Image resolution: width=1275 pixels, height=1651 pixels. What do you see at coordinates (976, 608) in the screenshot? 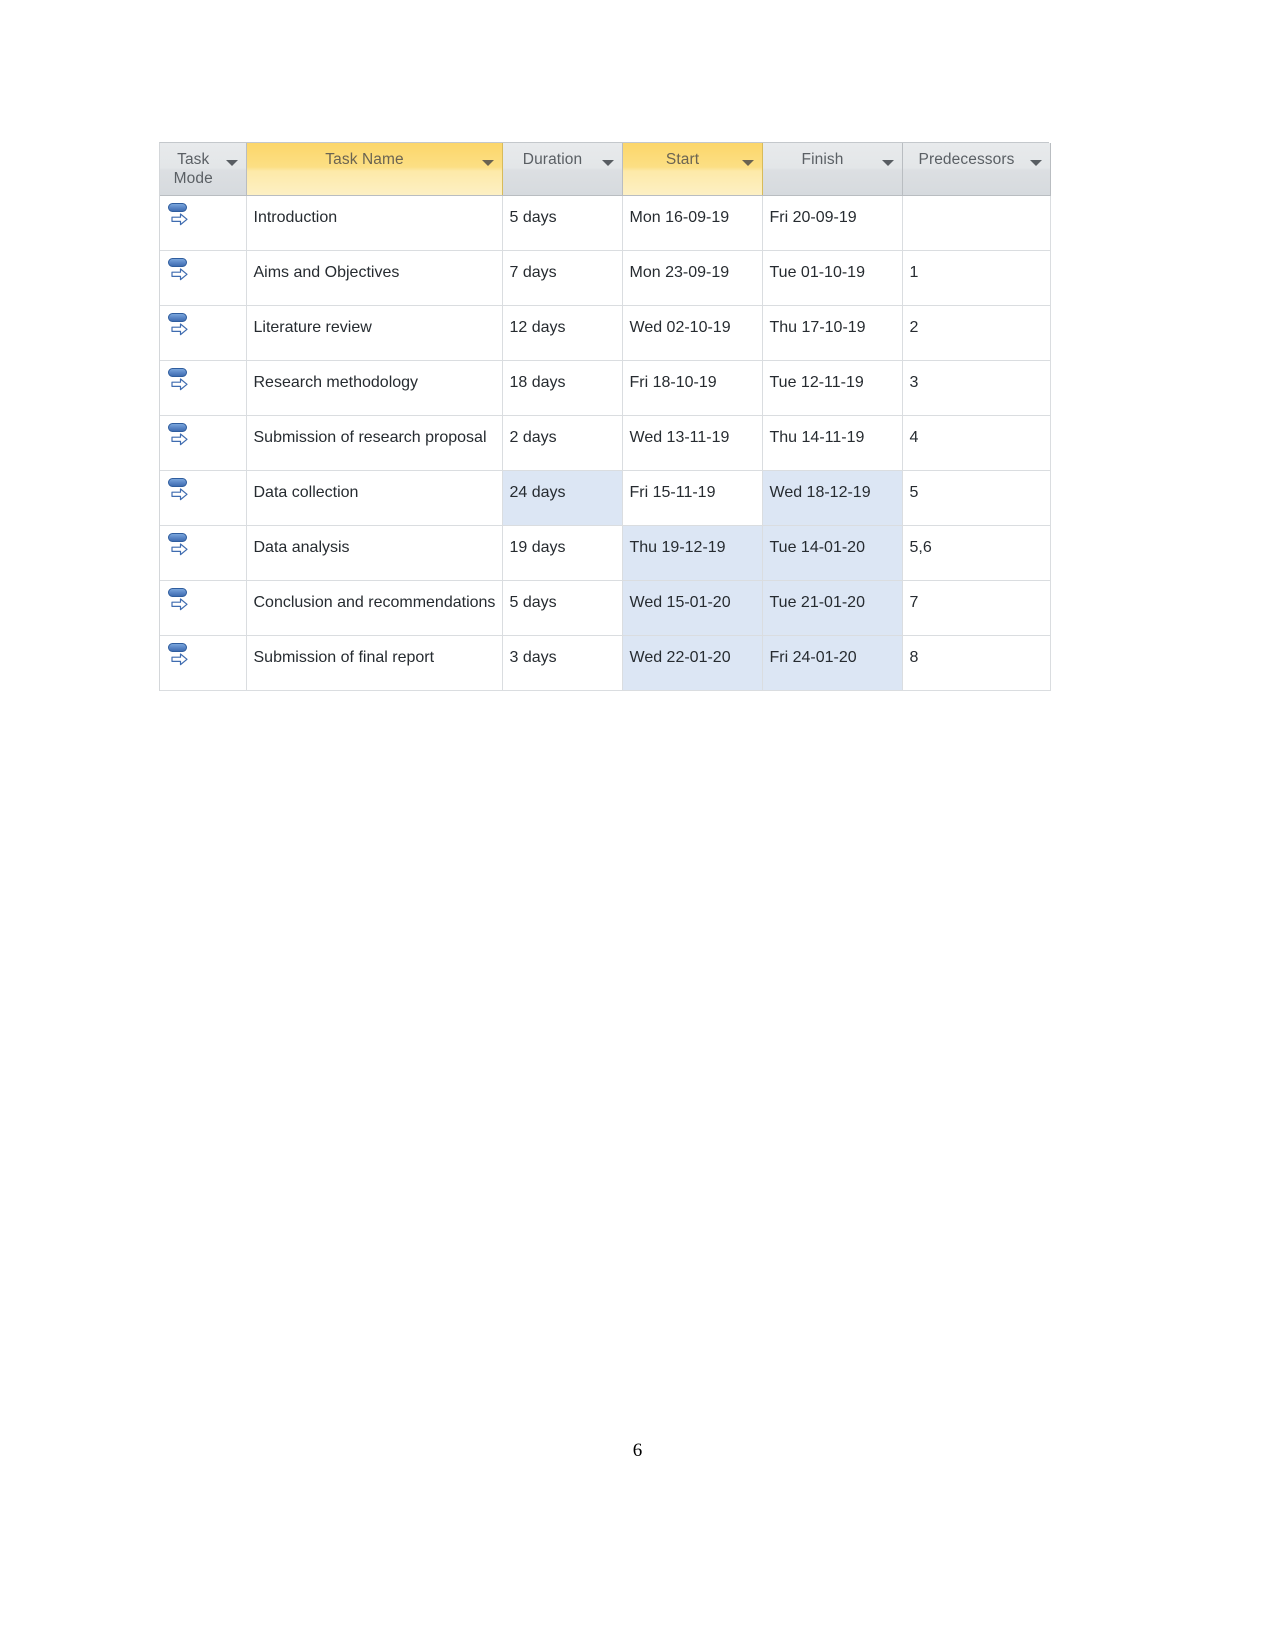
I see `cell-predecessors: 7` at bounding box center [976, 608].